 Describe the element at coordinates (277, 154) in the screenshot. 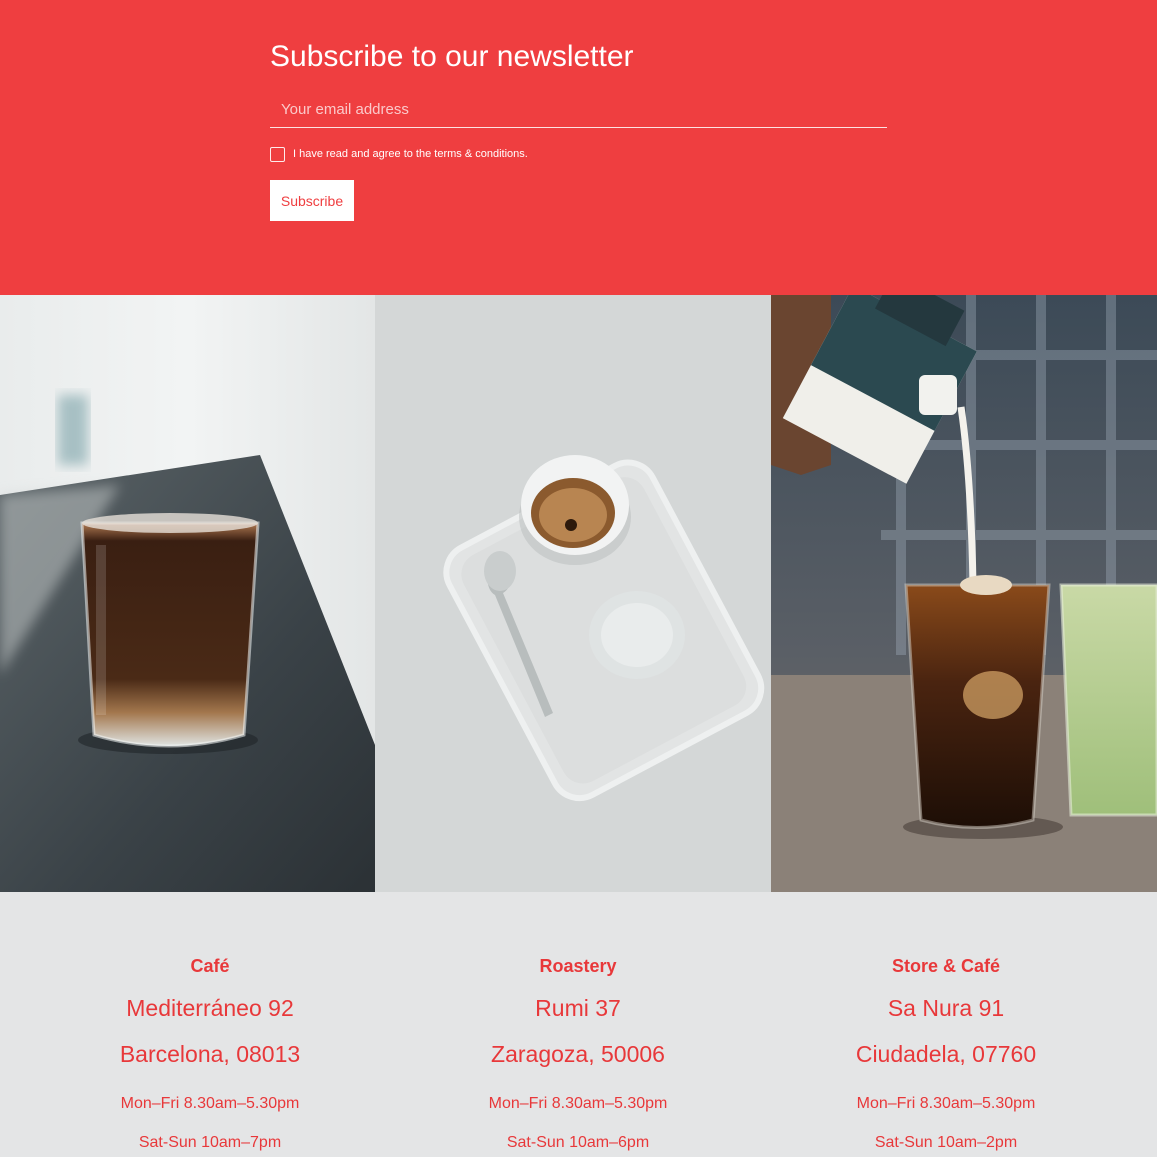

I see `terms-checkbox` at that location.